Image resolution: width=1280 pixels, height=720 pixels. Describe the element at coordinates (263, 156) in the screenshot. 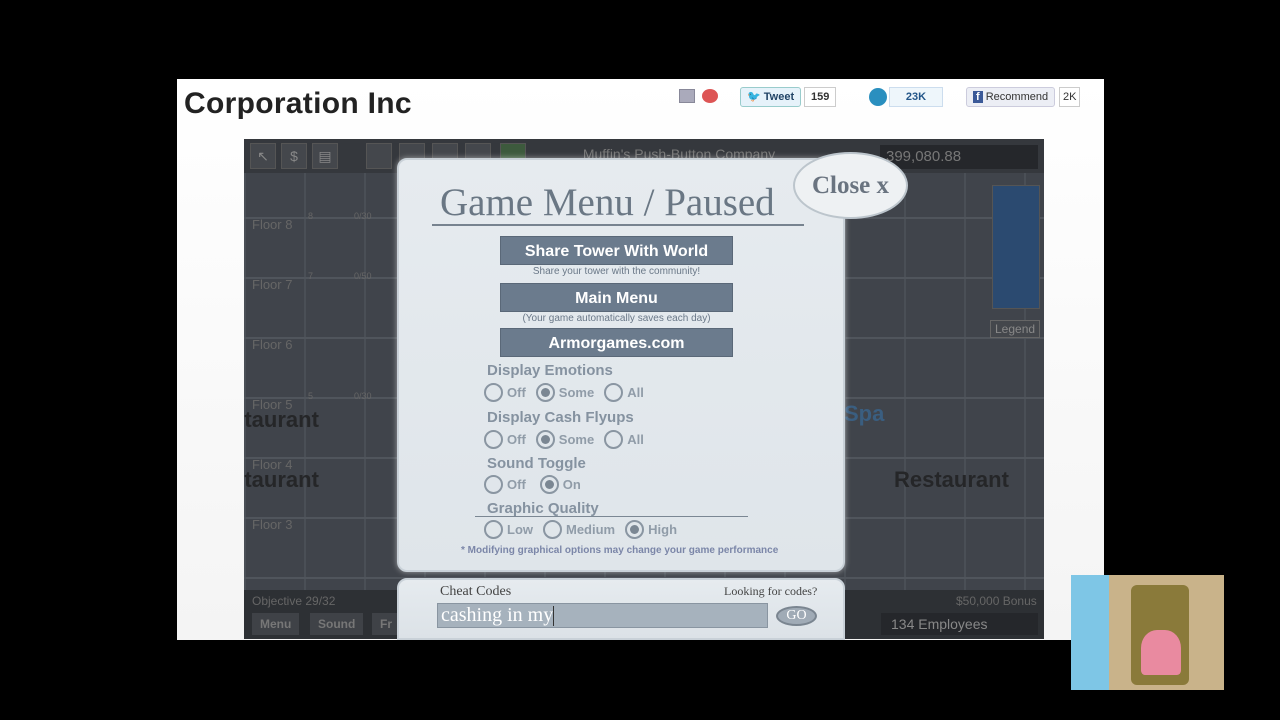

I see `select-tool-button: ↖` at that location.